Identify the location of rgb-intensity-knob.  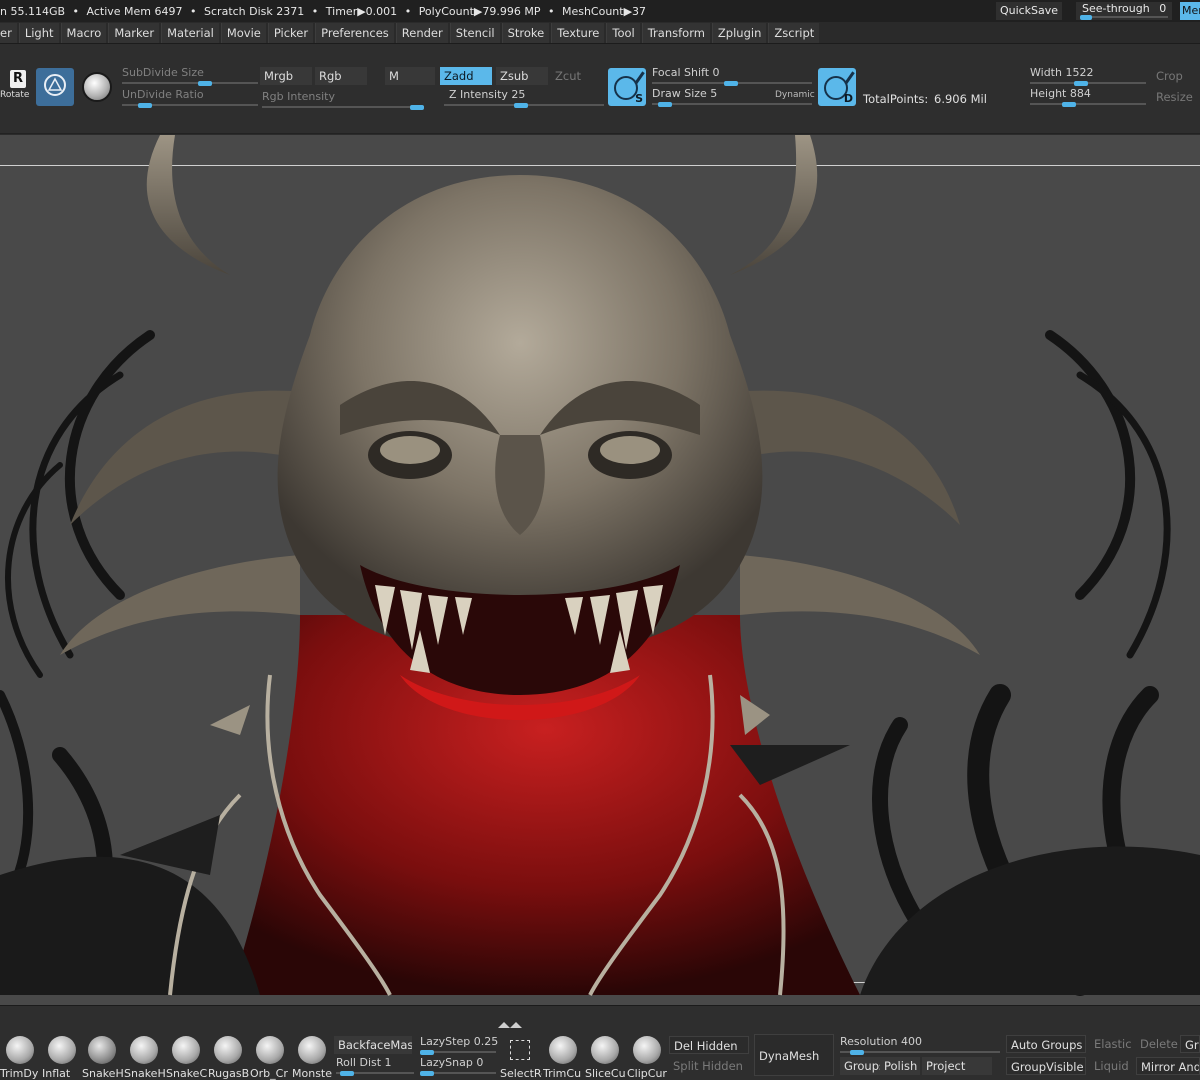
(417, 107).